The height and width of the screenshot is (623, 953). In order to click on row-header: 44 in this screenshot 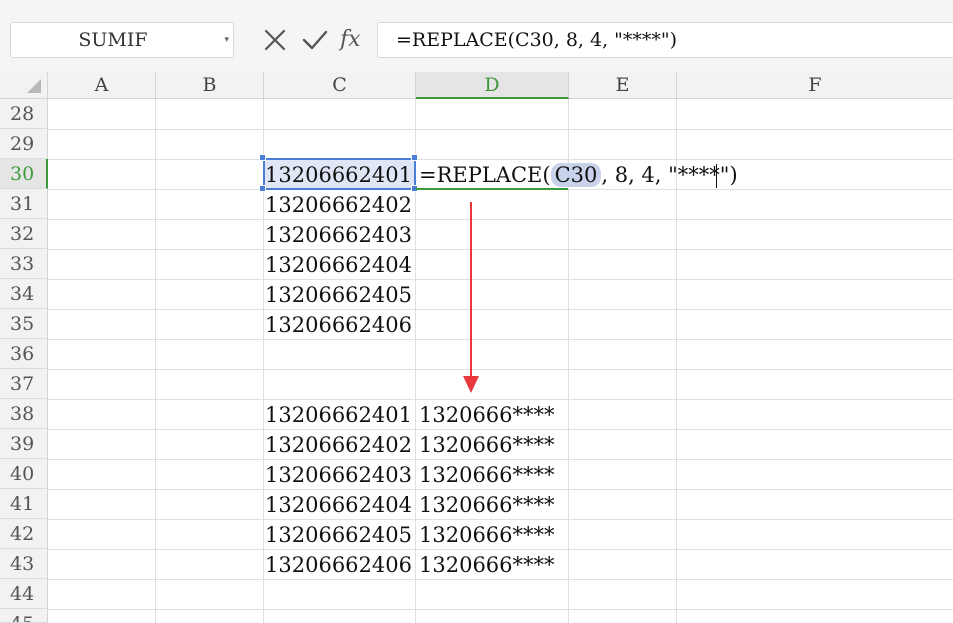, I will do `click(24, 594)`.